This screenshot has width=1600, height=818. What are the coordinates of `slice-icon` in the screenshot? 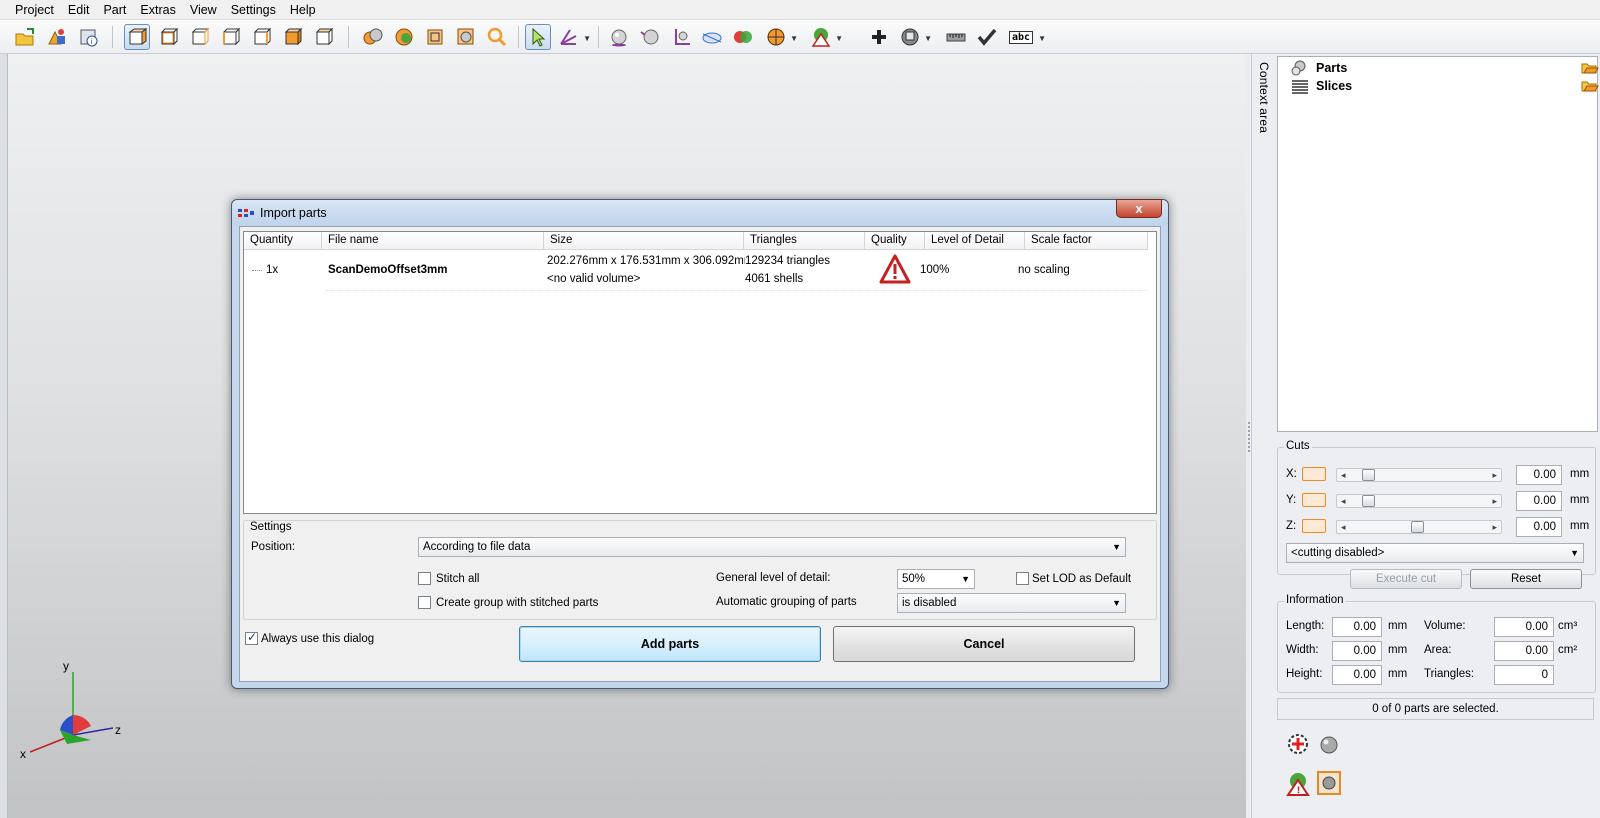 It's located at (712, 37).